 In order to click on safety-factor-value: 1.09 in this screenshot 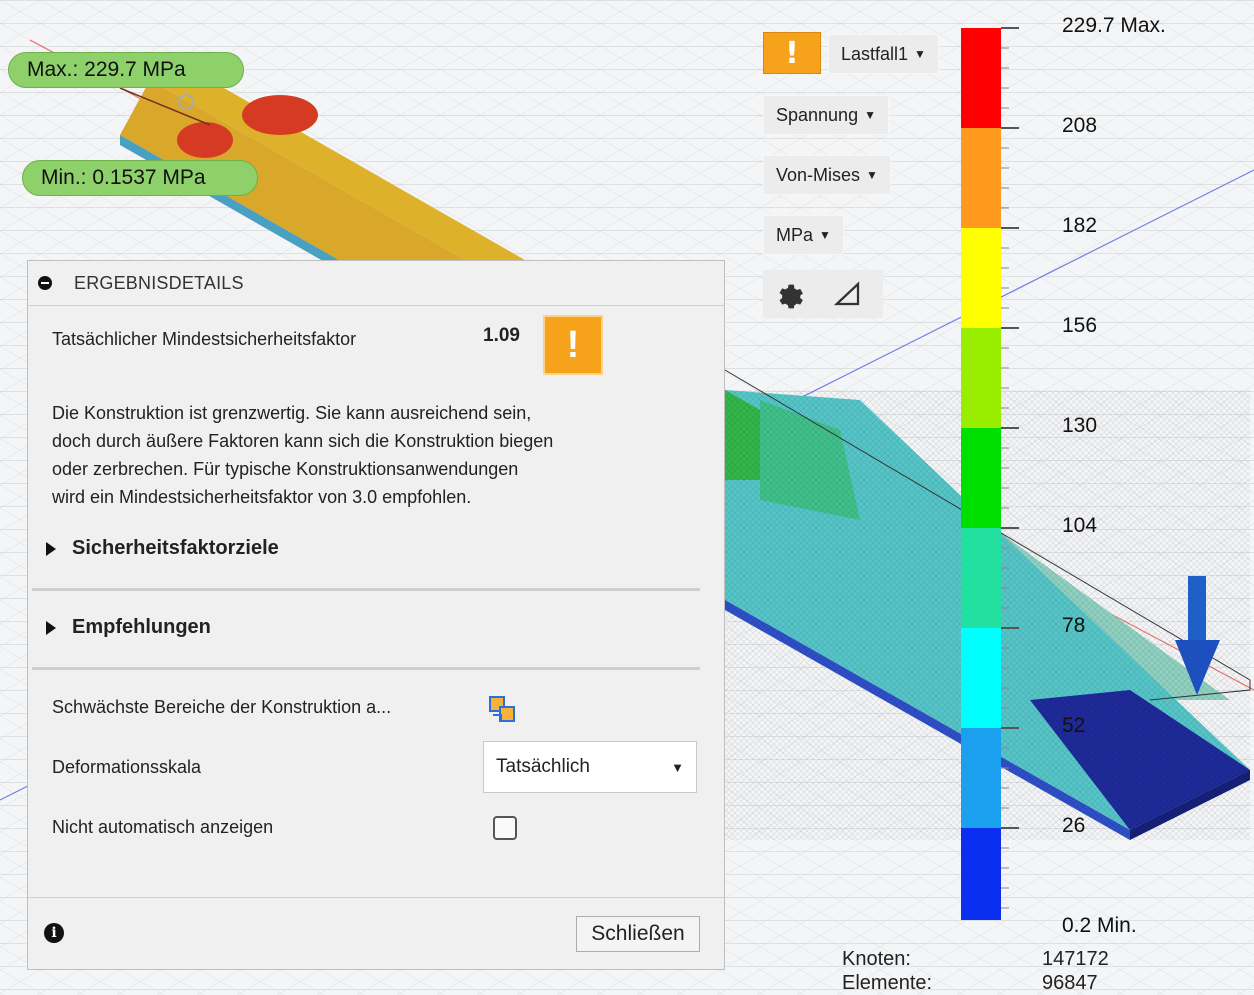, I will do `click(501, 335)`.